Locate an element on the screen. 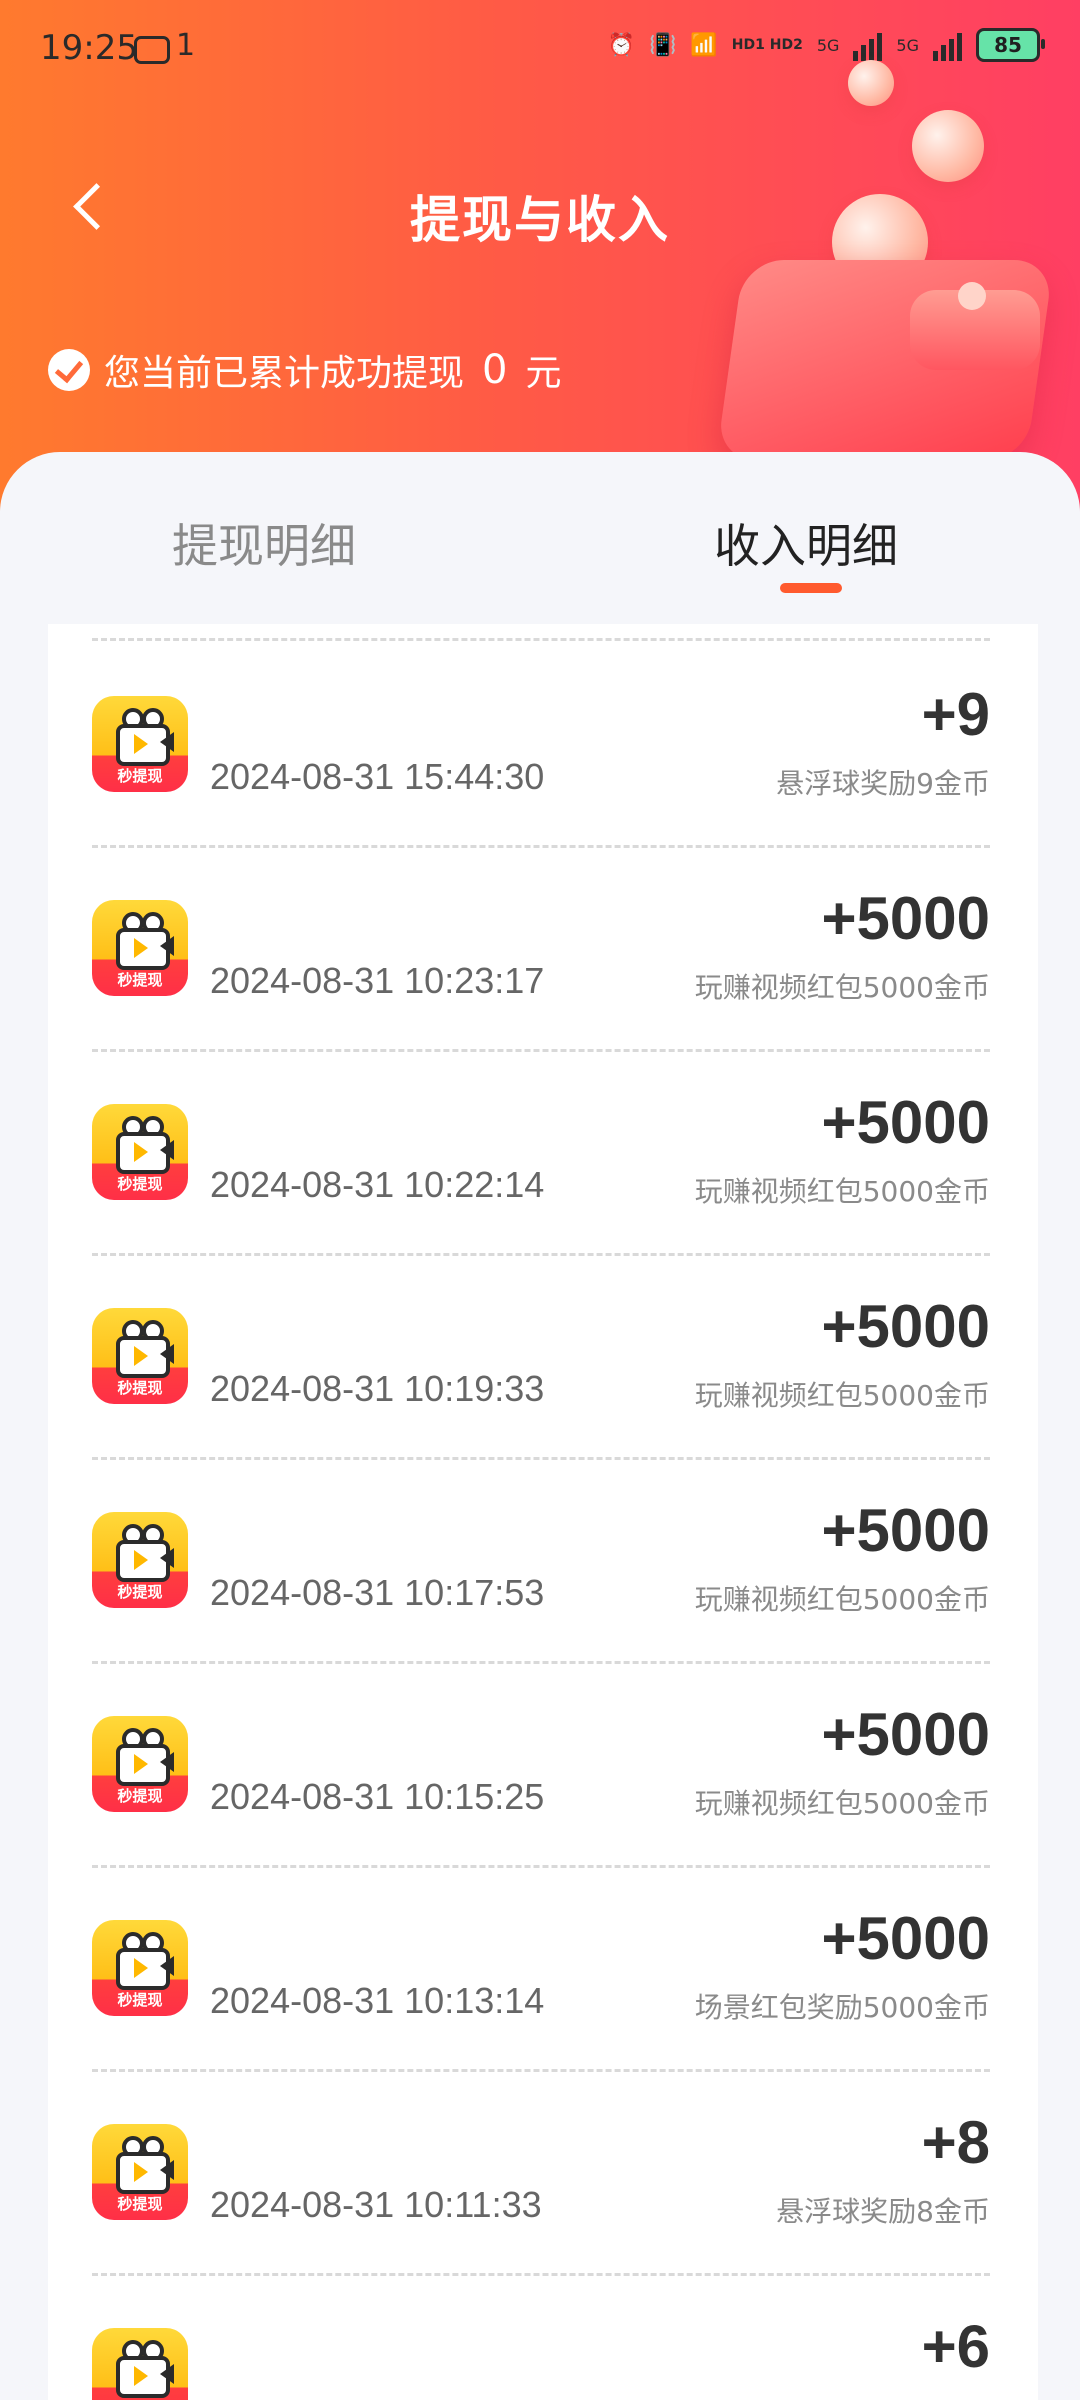 This screenshot has width=1080, height=2400. withdraw-summary: 您当前已累计成功提现 0 元 is located at coordinates (304, 370).